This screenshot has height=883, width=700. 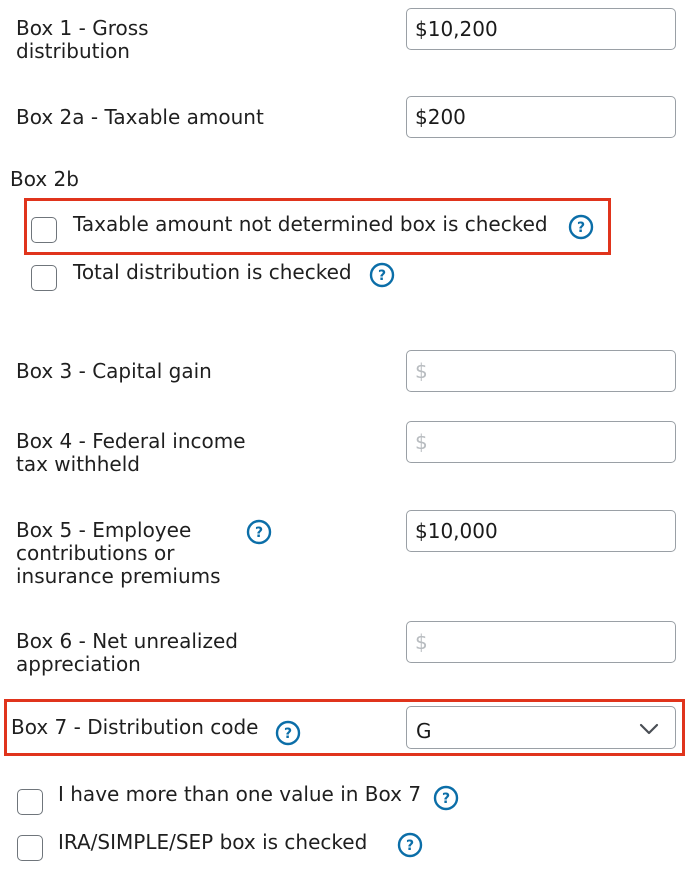 I want to click on distribution-code-select: G, so click(x=541, y=727).